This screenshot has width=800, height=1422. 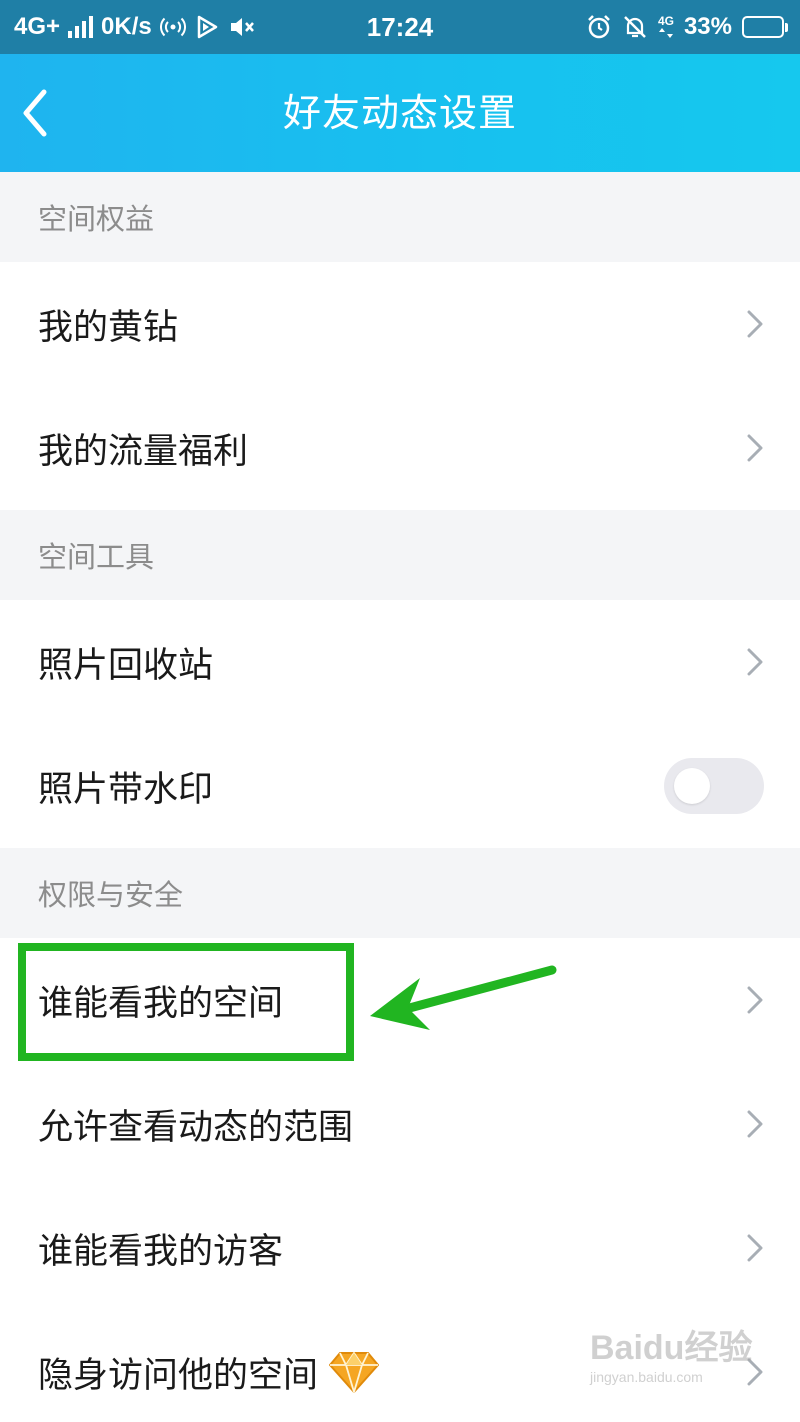 What do you see at coordinates (714, 786) in the screenshot?
I see `watermark-toggle` at bounding box center [714, 786].